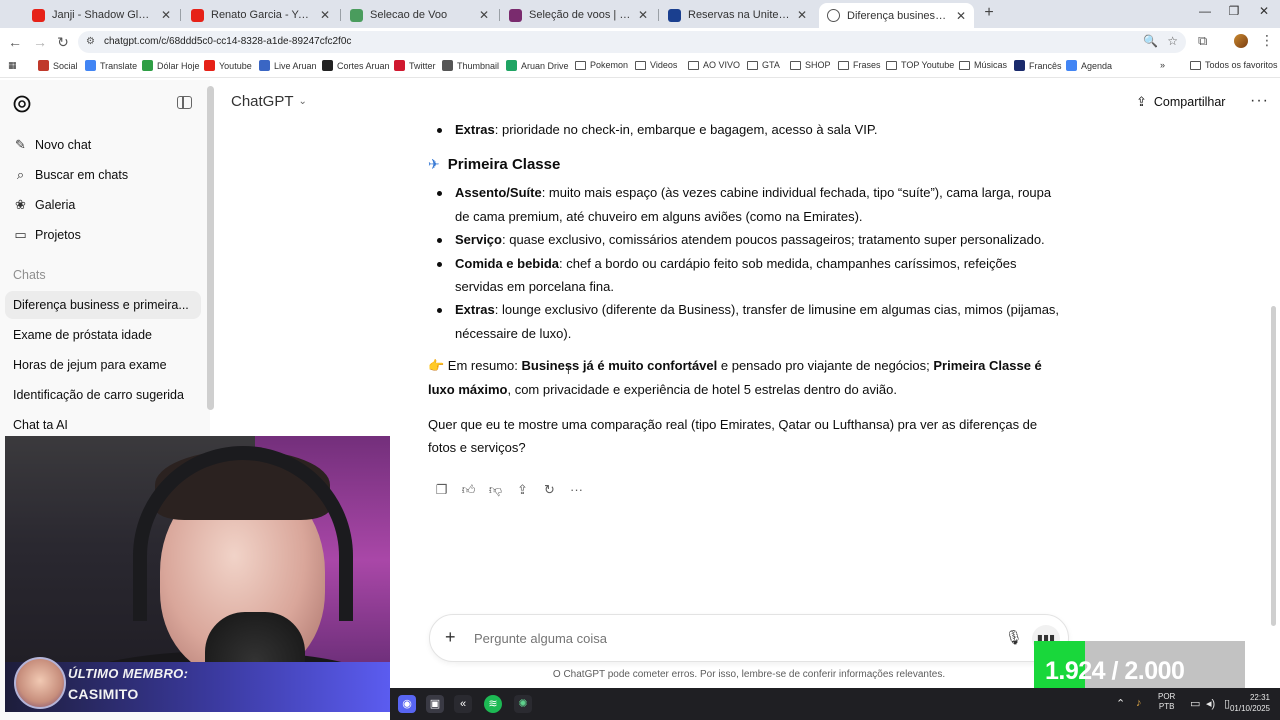 This screenshot has width=1280, height=720. What do you see at coordinates (1247, 703) in the screenshot?
I see `system-clock: 22:31 01/10/2025` at bounding box center [1247, 703].